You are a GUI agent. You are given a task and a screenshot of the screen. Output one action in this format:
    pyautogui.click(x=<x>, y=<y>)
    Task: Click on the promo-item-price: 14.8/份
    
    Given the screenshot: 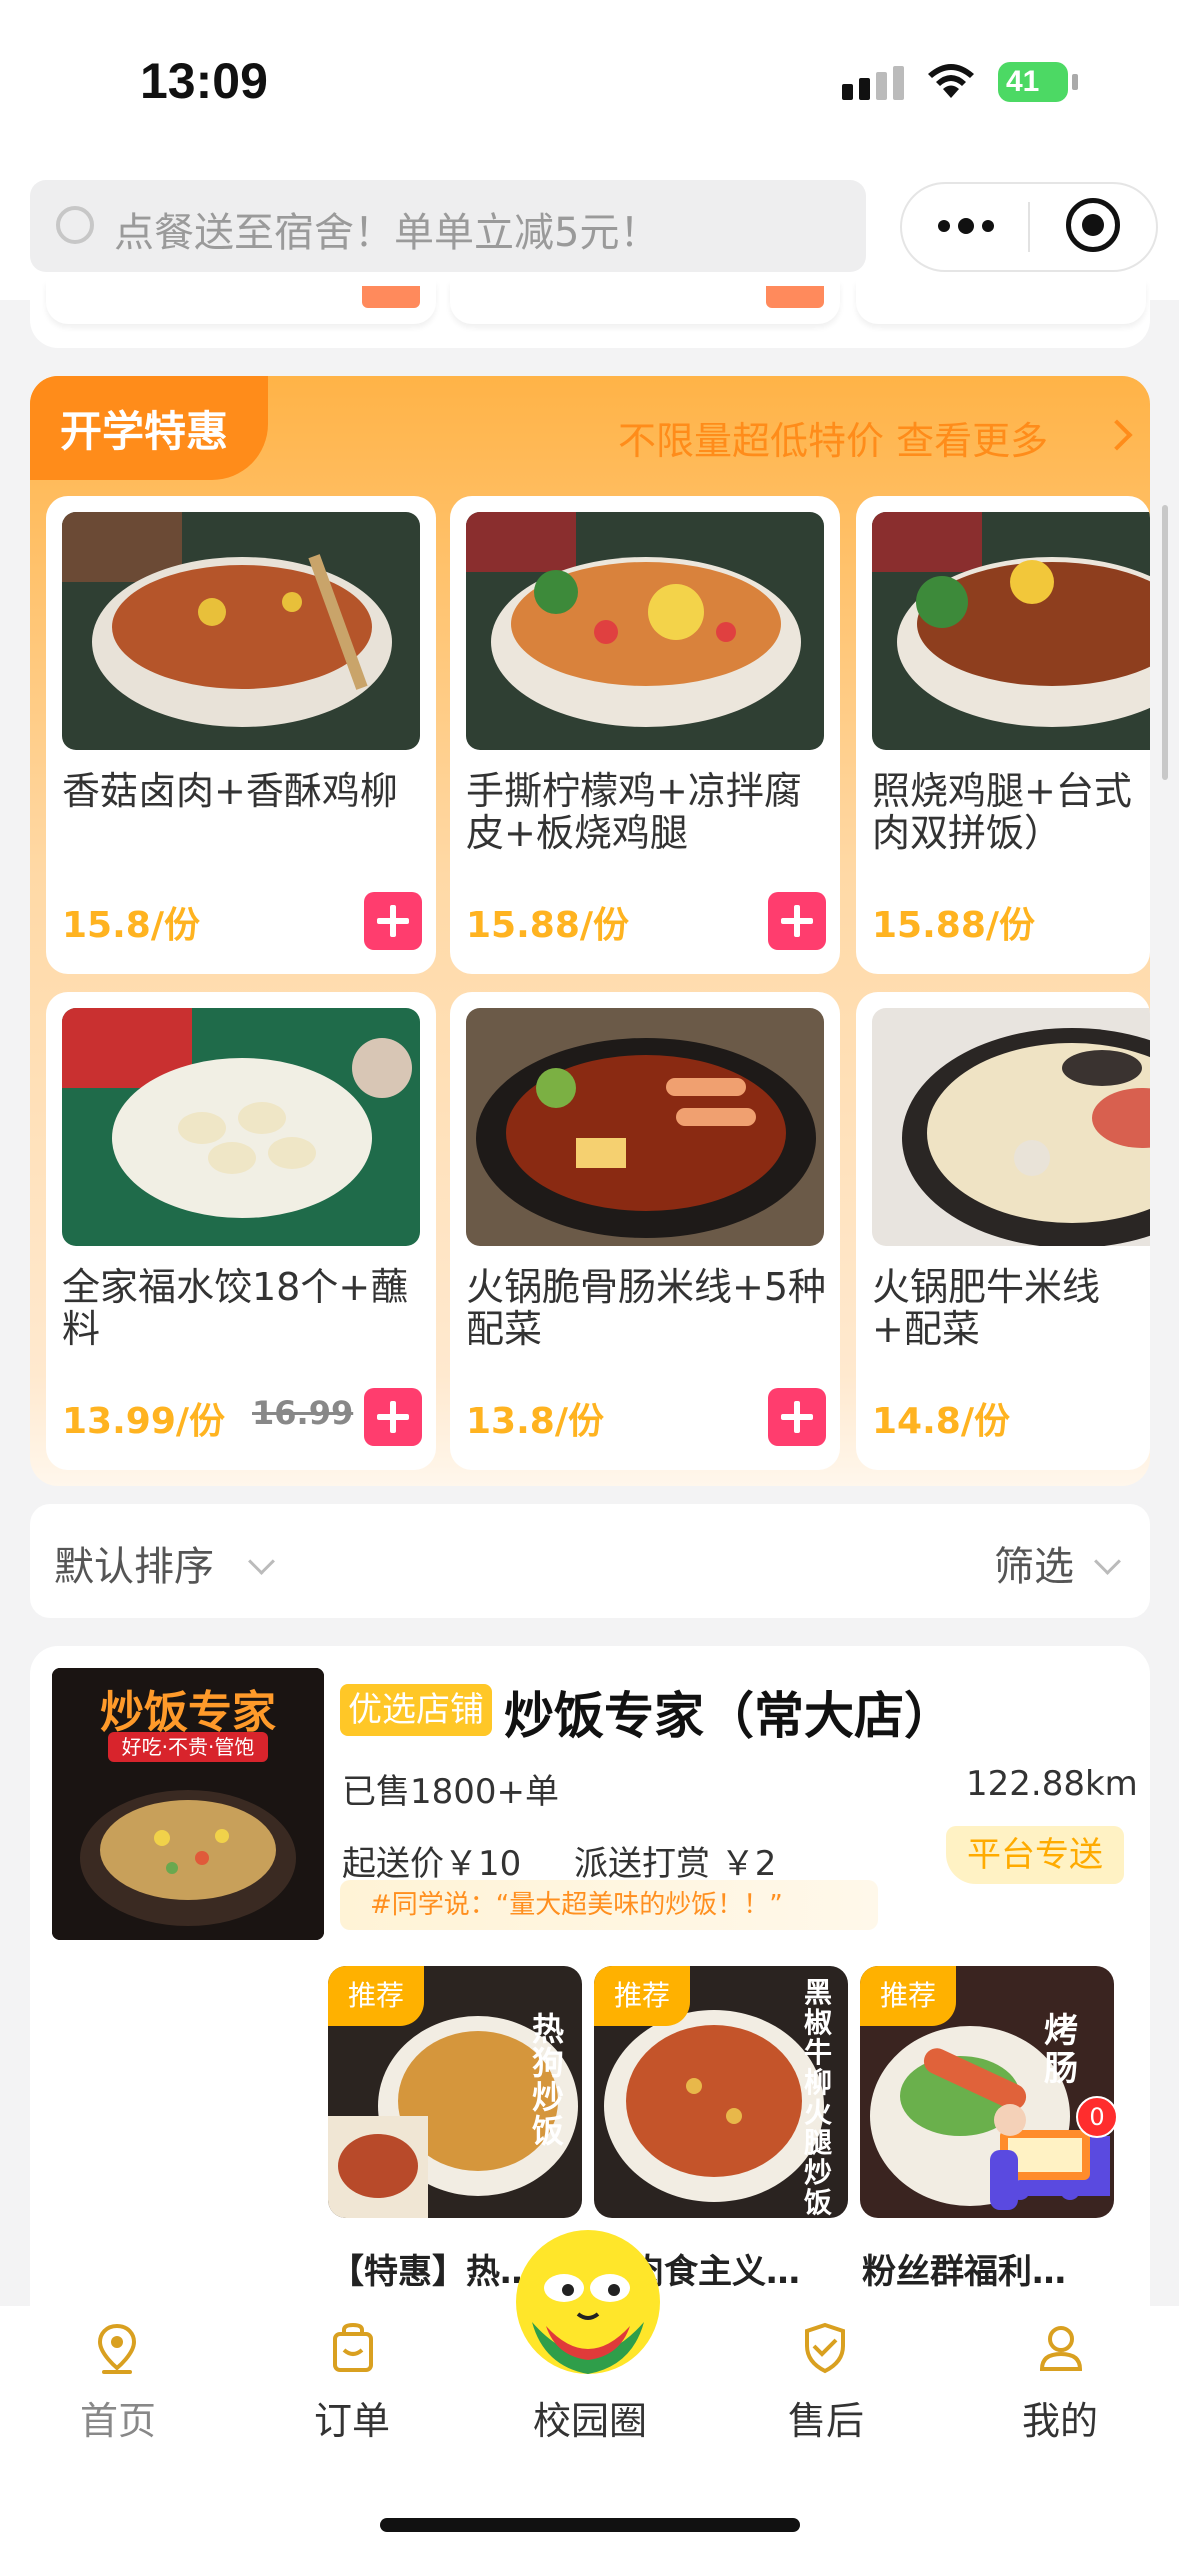 What is the action you would take?
    pyautogui.click(x=941, y=1421)
    